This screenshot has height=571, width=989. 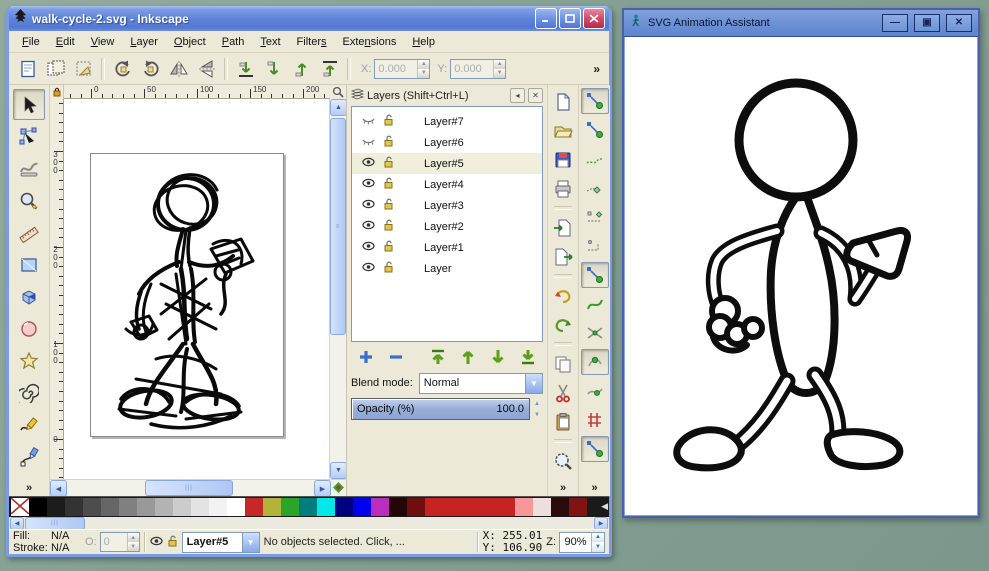 What do you see at coordinates (27, 68) in the screenshot?
I see `select-all-button` at bounding box center [27, 68].